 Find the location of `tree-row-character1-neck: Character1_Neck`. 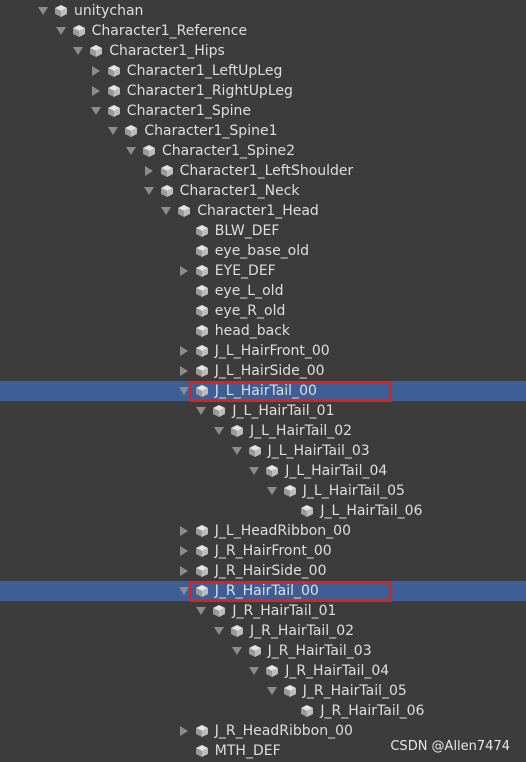

tree-row-character1-neck: Character1_Neck is located at coordinates (263, 191).